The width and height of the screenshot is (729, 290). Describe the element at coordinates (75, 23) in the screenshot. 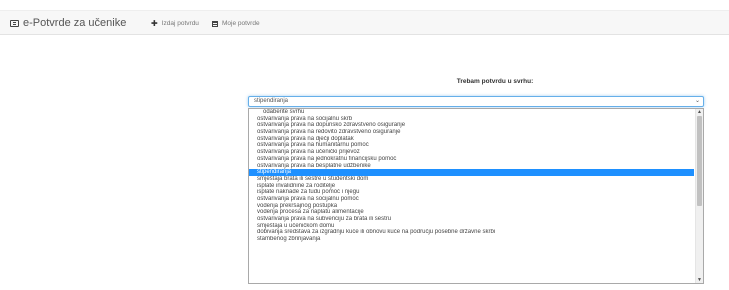

I see `brand-title: e-Potvrde za učenike` at that location.